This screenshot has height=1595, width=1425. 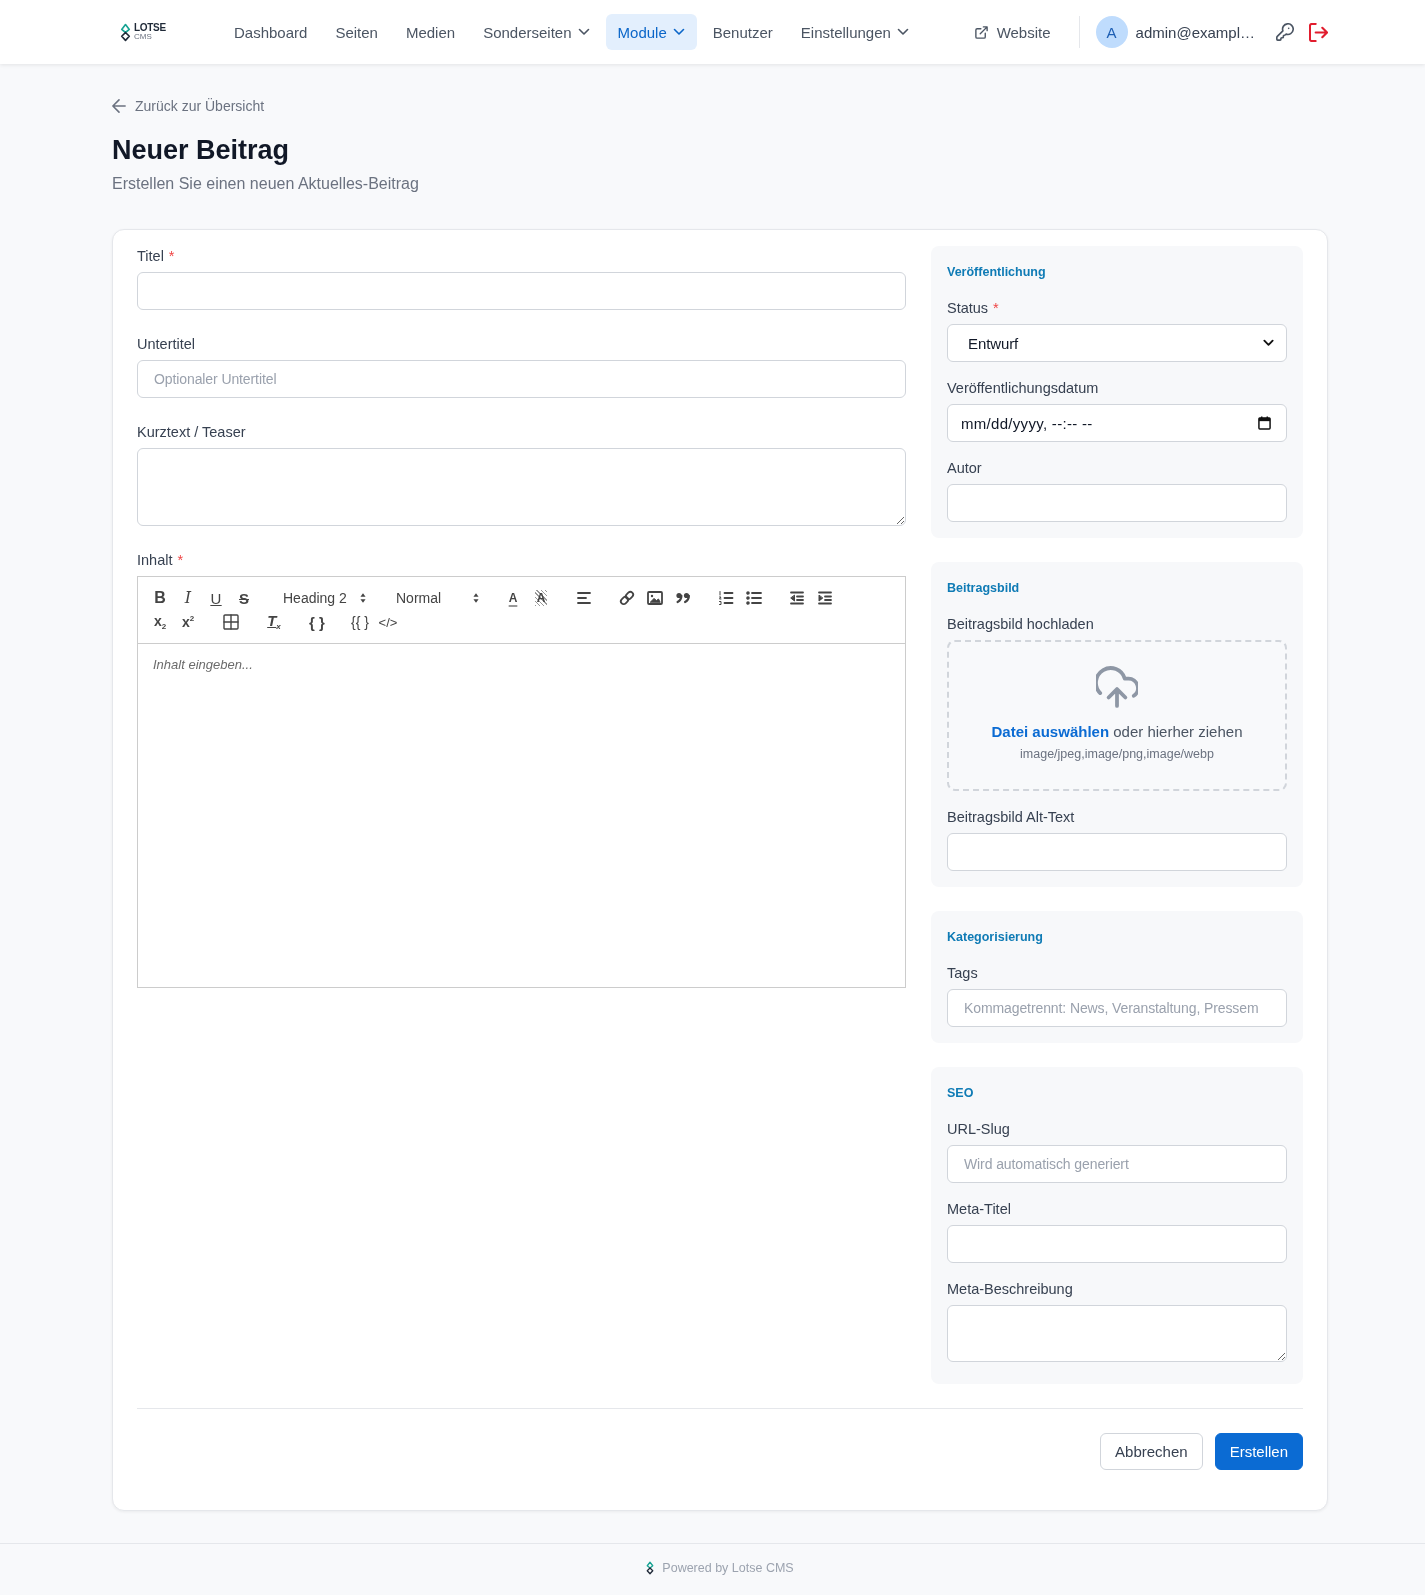 I want to click on nav-item: Seiten, so click(x=356, y=32).